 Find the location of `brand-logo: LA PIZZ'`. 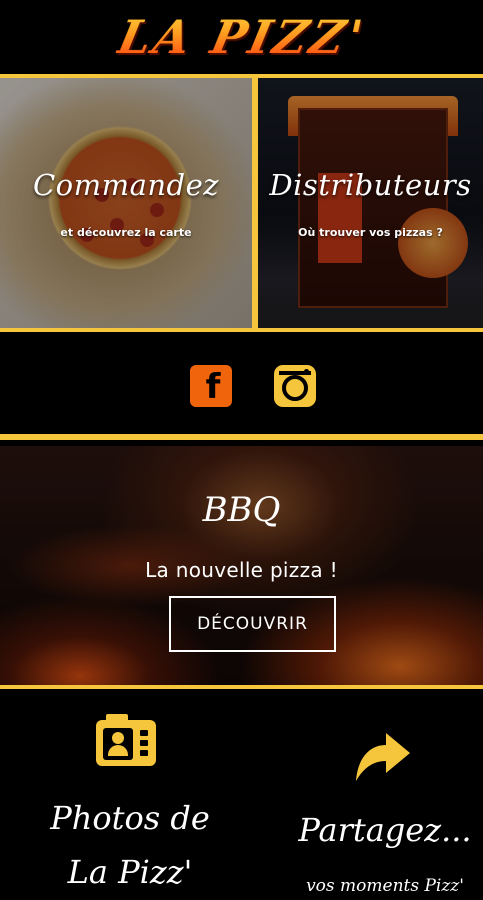

brand-logo: LA PIZZ' is located at coordinates (241, 37).